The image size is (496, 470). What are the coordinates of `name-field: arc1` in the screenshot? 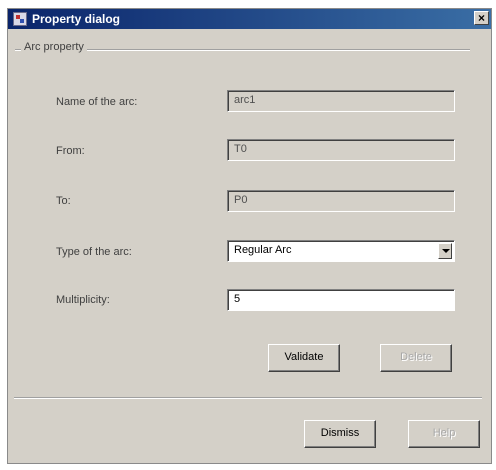 It's located at (341, 101).